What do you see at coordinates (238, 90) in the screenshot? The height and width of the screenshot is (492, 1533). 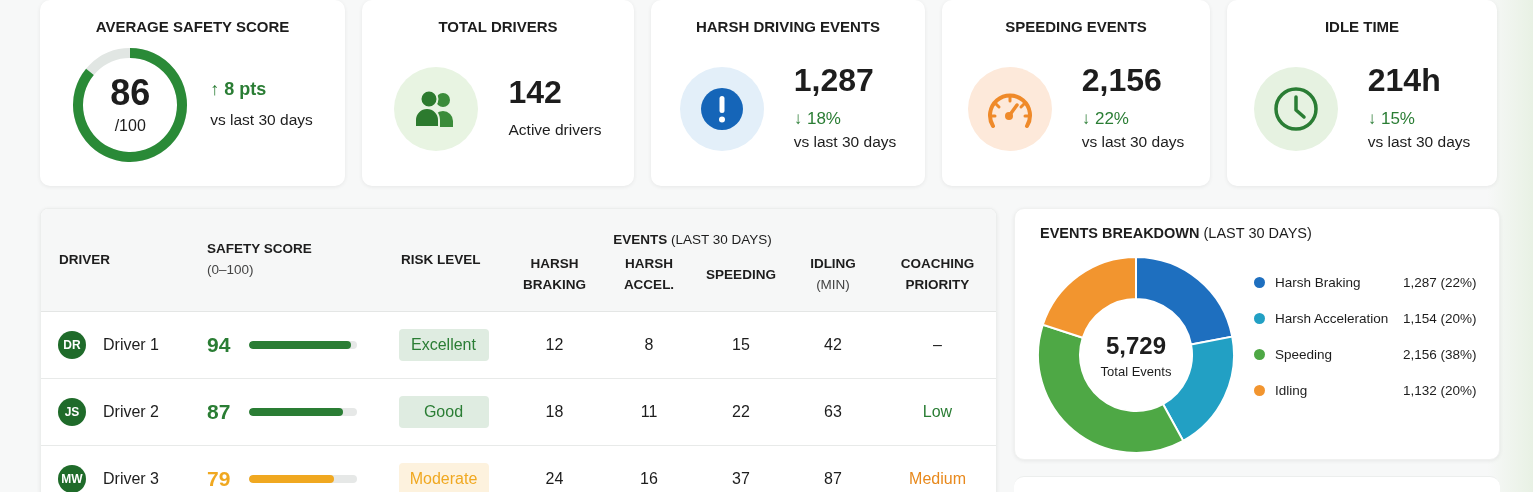 I see `delta-text: ↑ 8 pts` at bounding box center [238, 90].